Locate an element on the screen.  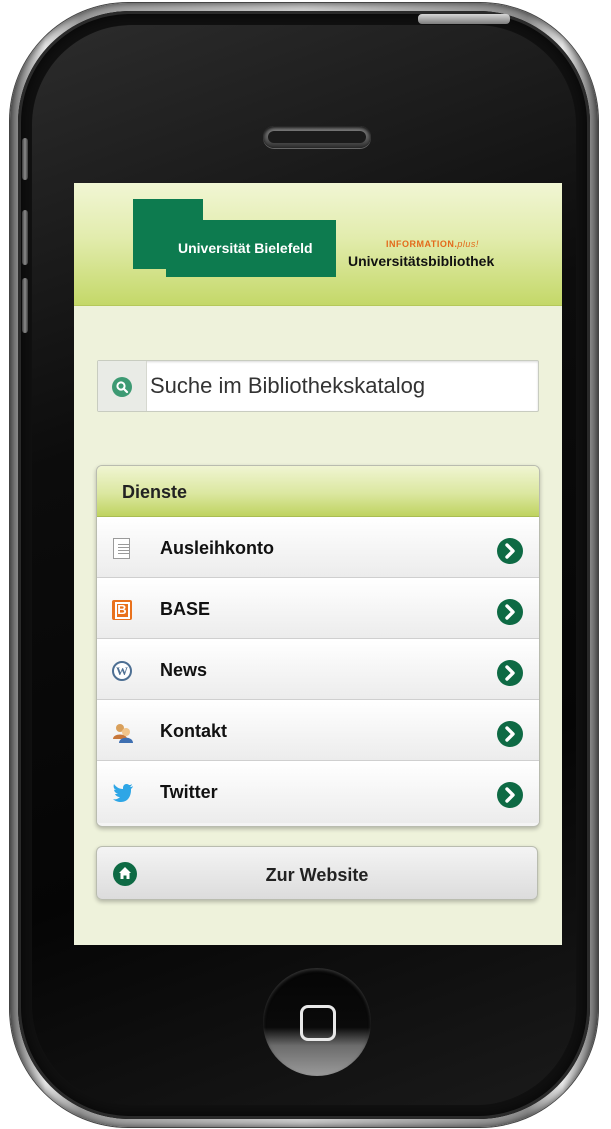
list-item-label: Ausleihkonto is located at coordinates (217, 548).